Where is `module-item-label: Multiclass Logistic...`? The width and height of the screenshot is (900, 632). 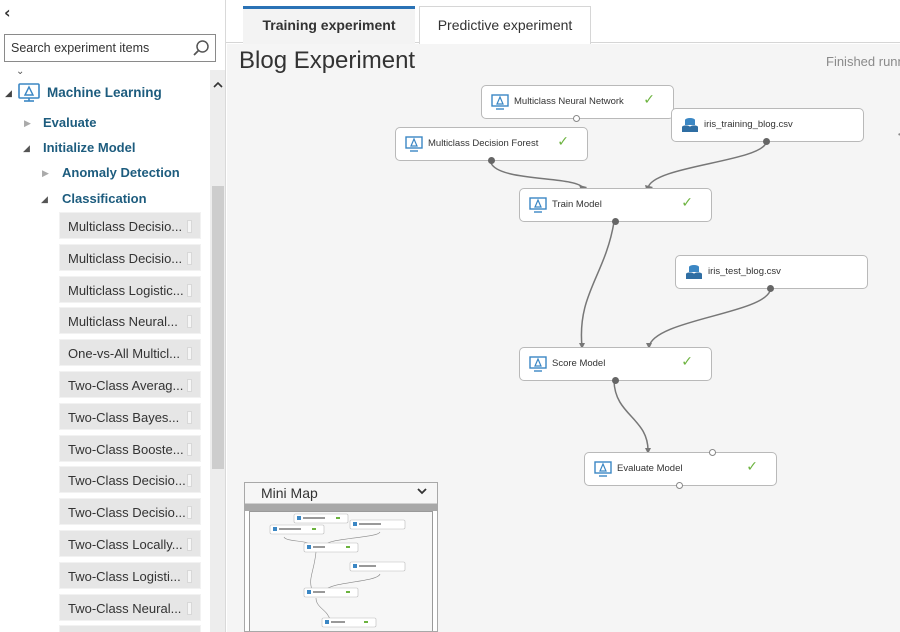
module-item-label: Multiclass Logistic... is located at coordinates (126, 290).